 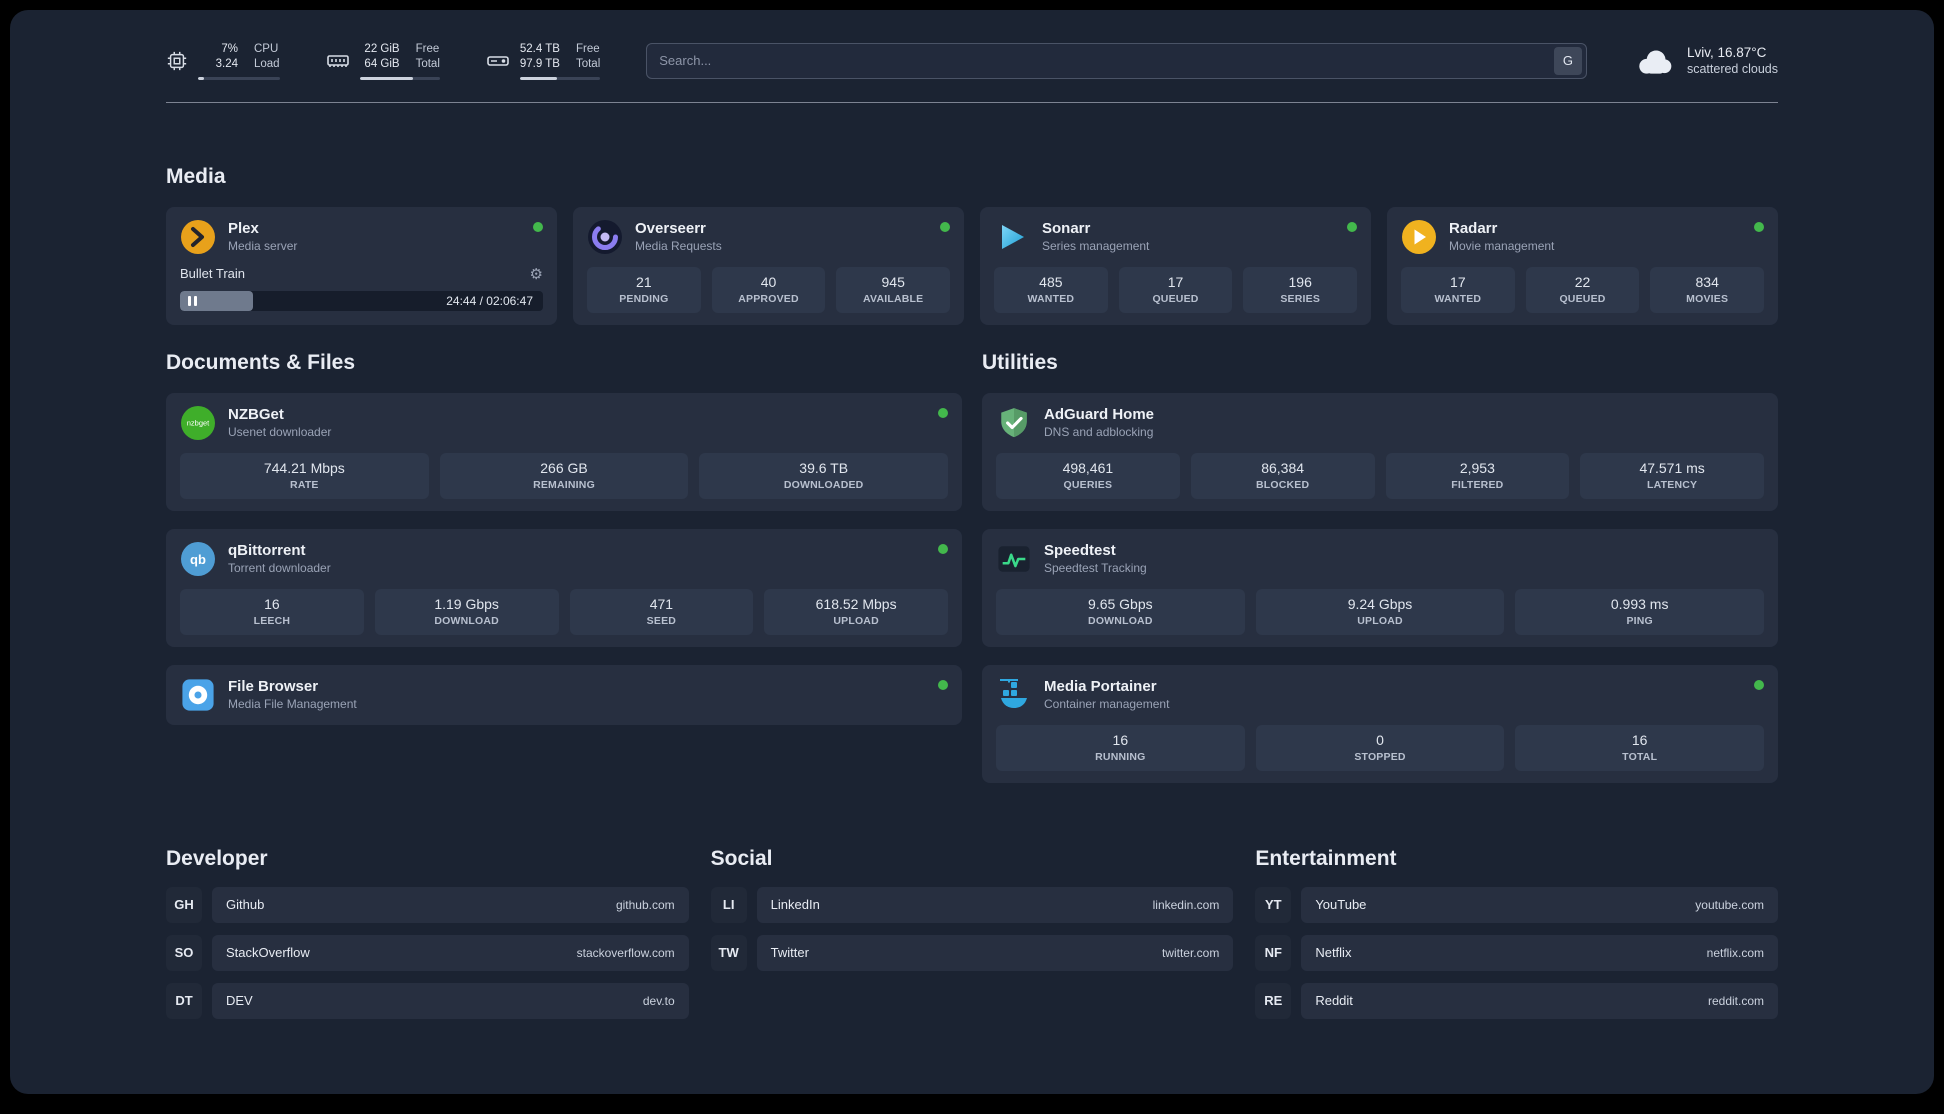 I want to click on svg-text: nzbget, so click(x=198, y=422).